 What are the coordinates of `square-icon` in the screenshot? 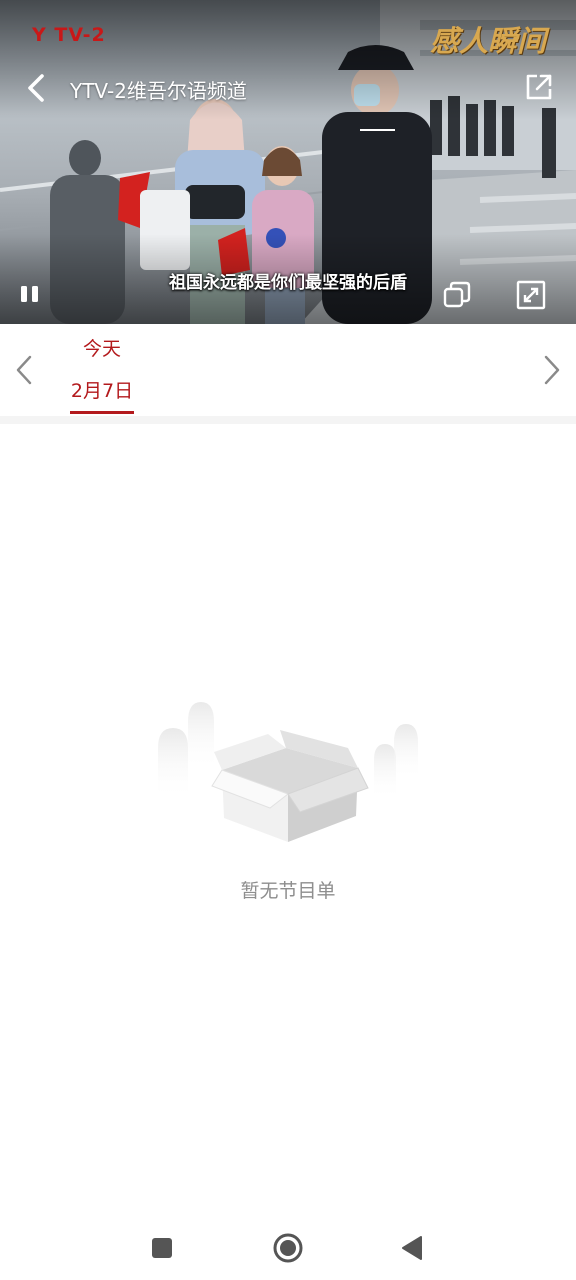 It's located at (162, 1248).